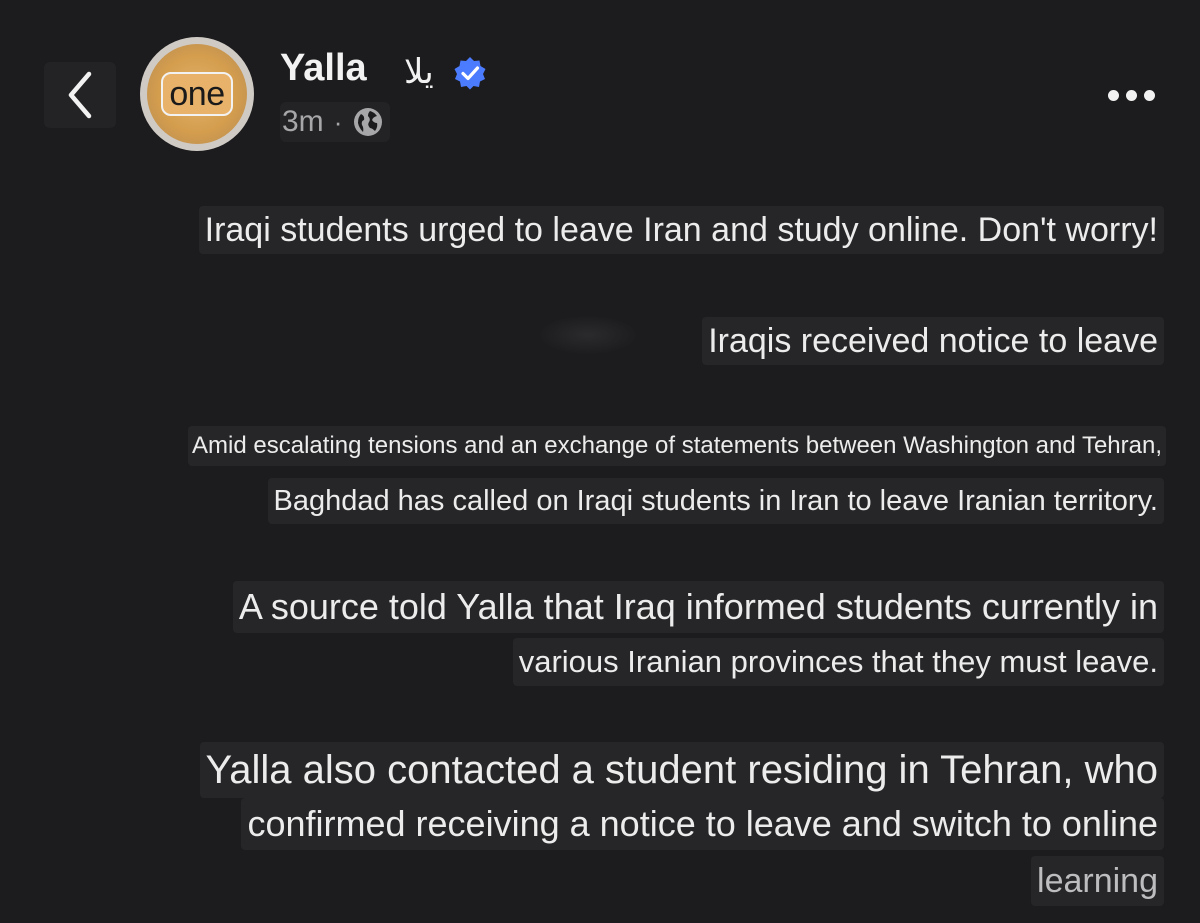  What do you see at coordinates (588, 335) in the screenshot?
I see `redaction-smudge` at bounding box center [588, 335].